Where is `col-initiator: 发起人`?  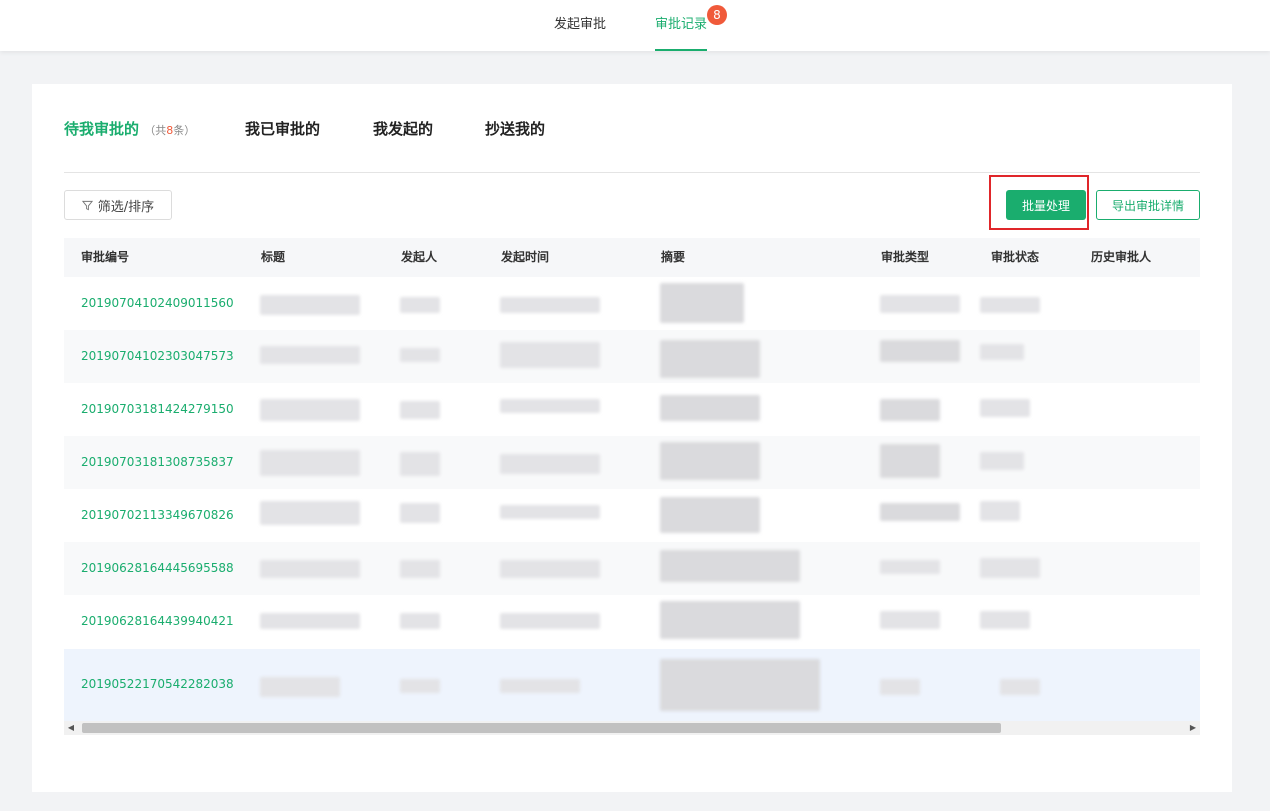 col-initiator: 发起人 is located at coordinates (419, 257).